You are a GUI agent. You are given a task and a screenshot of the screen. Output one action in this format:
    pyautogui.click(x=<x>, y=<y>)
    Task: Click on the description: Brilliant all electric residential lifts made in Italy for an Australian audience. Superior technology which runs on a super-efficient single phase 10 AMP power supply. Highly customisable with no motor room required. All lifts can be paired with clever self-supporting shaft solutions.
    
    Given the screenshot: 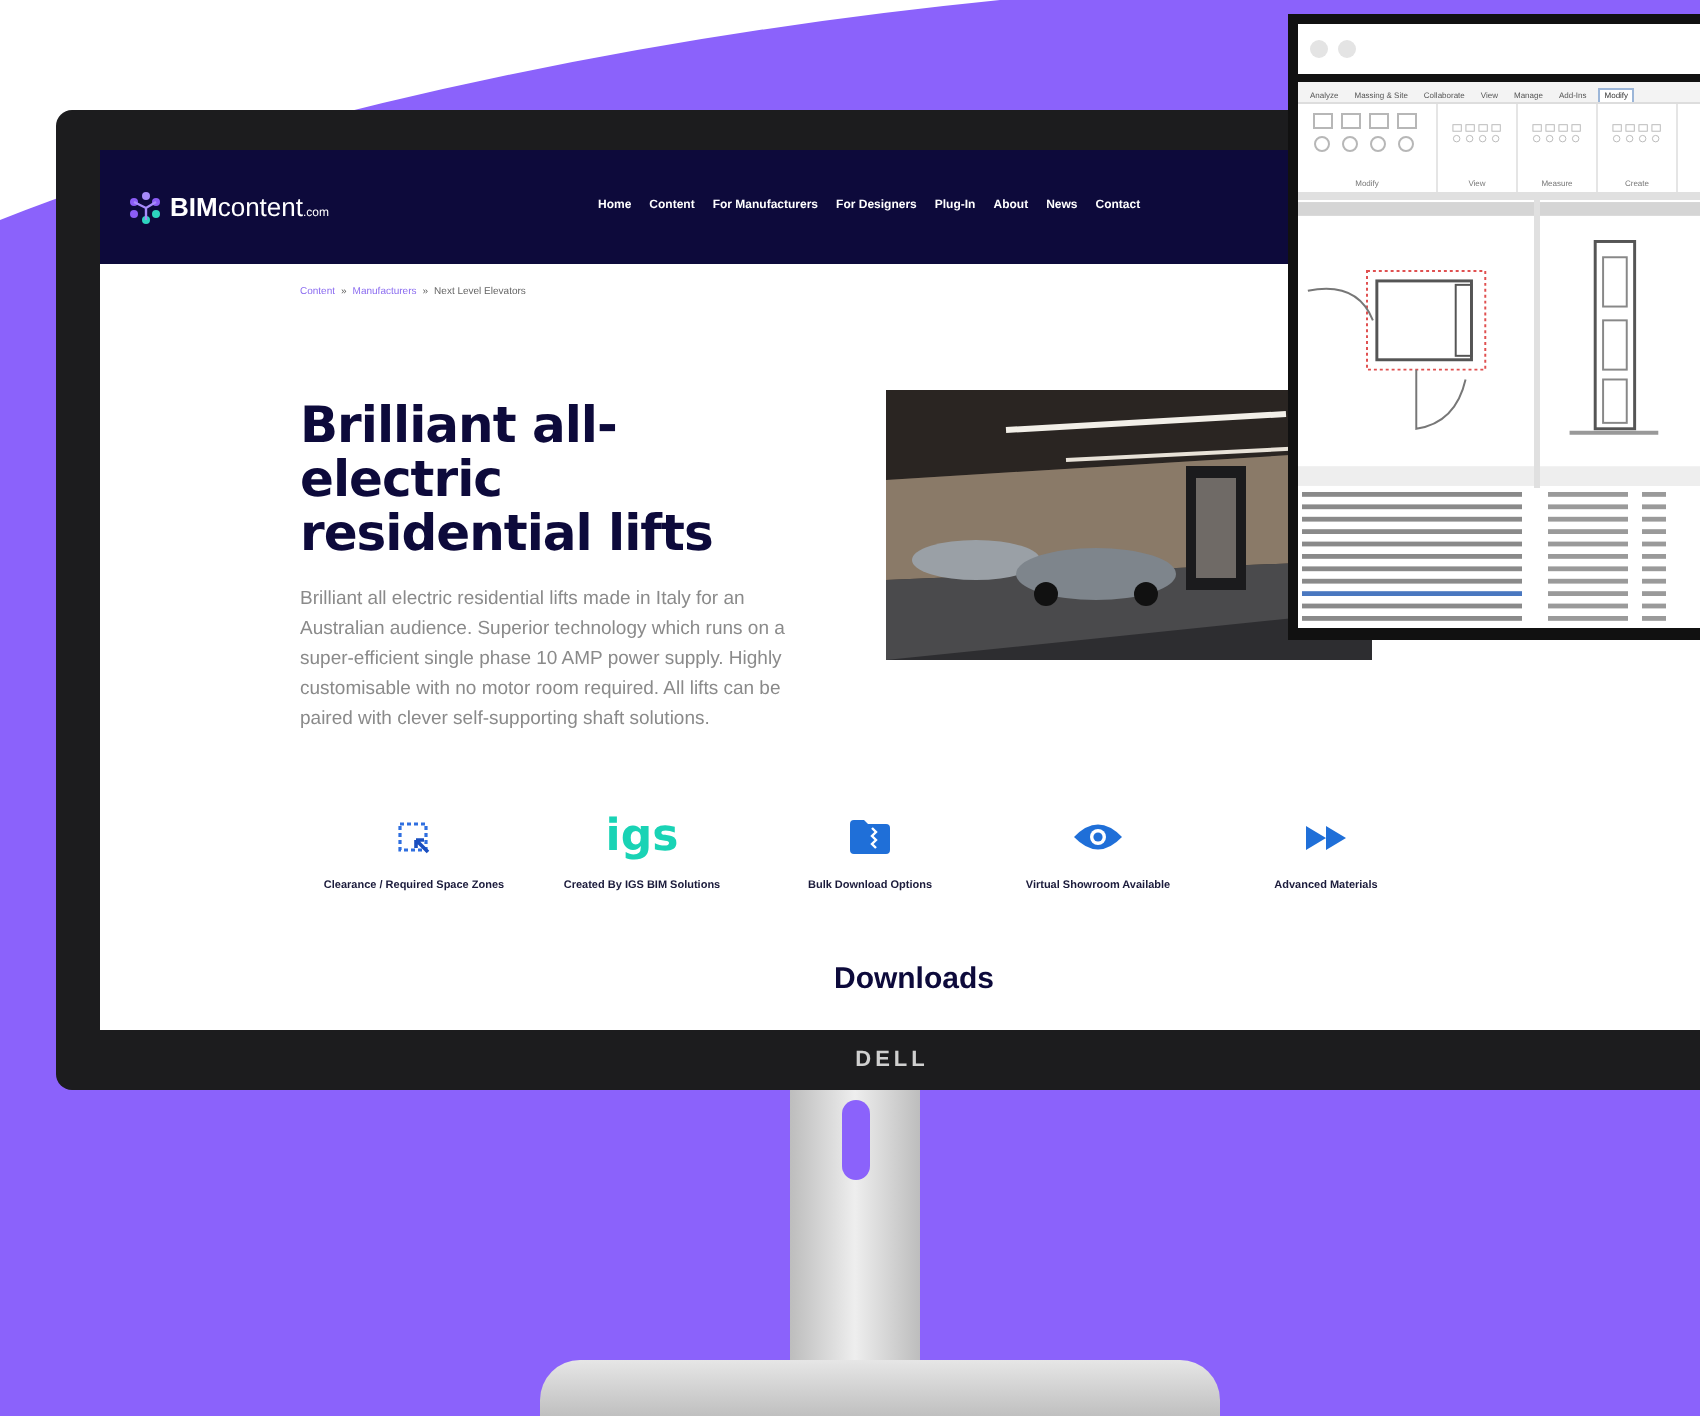 What is the action you would take?
    pyautogui.click(x=543, y=659)
    